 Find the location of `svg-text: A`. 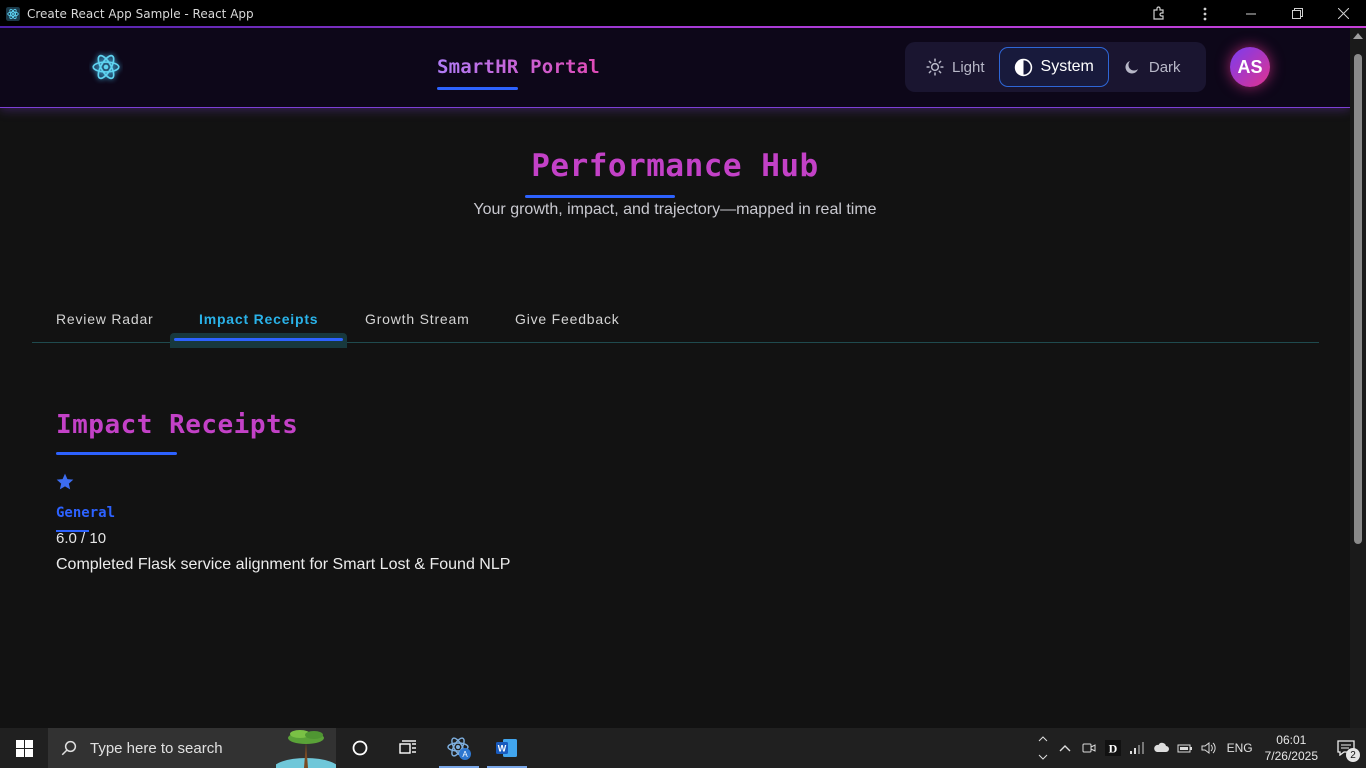

svg-text: A is located at coordinates (465, 754).